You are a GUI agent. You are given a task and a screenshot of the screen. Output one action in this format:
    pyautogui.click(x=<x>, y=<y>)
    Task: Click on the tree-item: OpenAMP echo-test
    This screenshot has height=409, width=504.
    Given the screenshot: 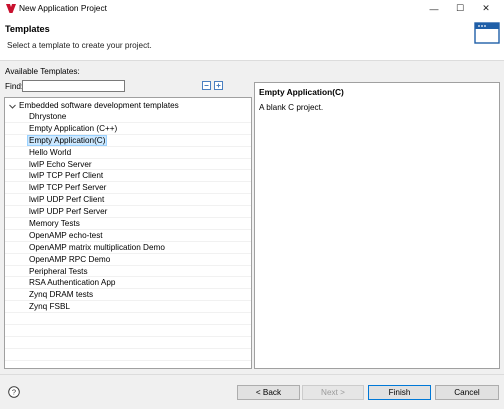 What is the action you would take?
    pyautogui.click(x=128, y=236)
    